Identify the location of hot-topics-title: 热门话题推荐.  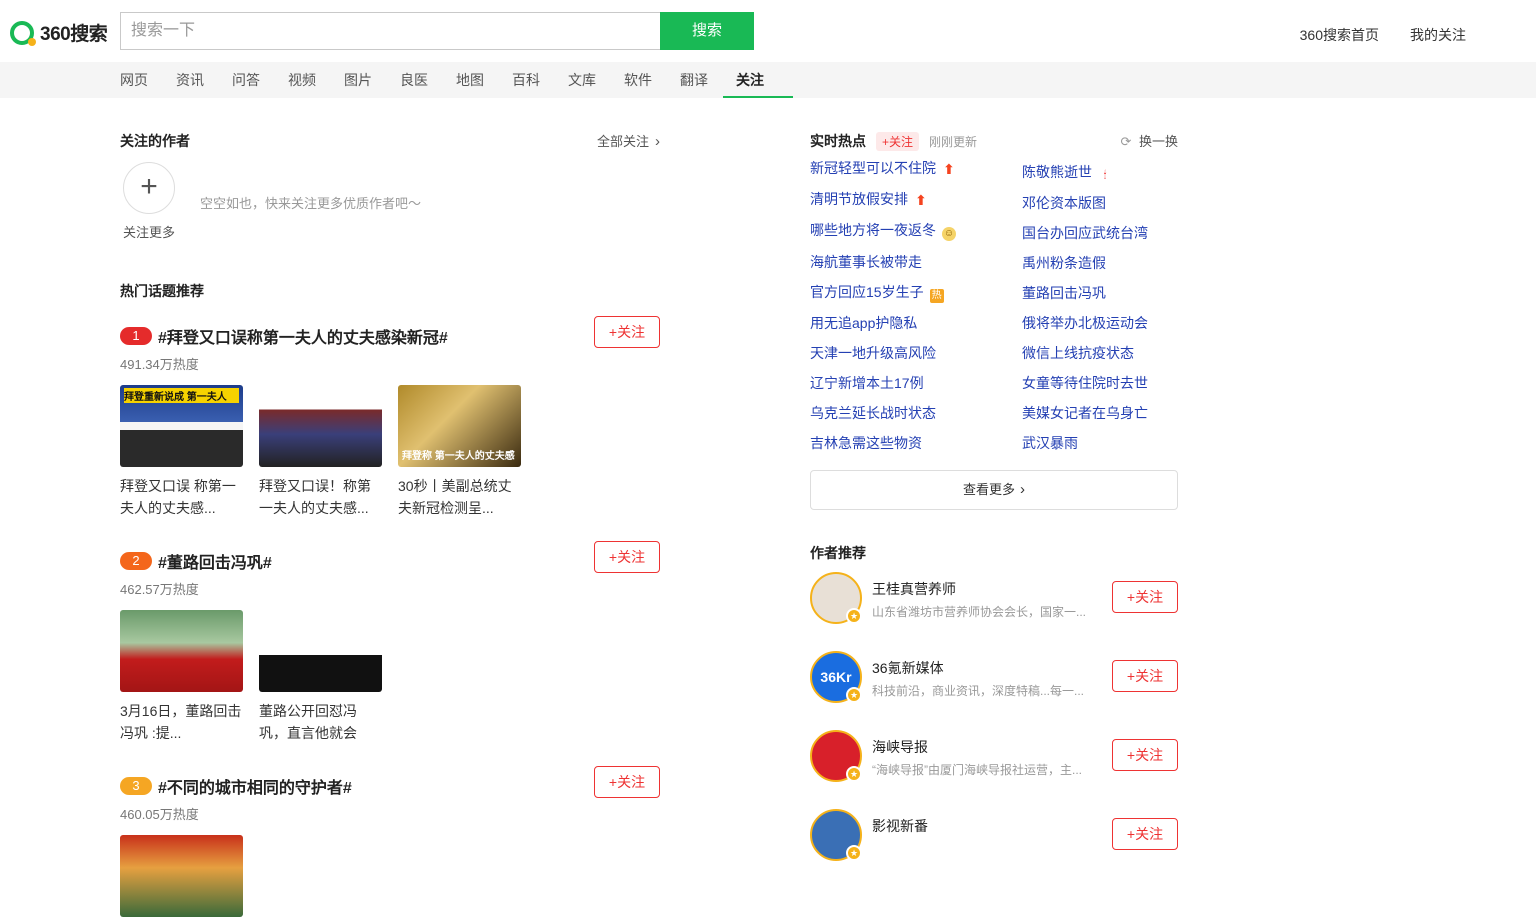
(162, 291).